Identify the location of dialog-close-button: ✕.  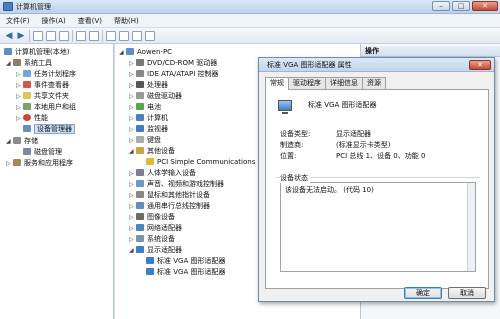
(480, 65).